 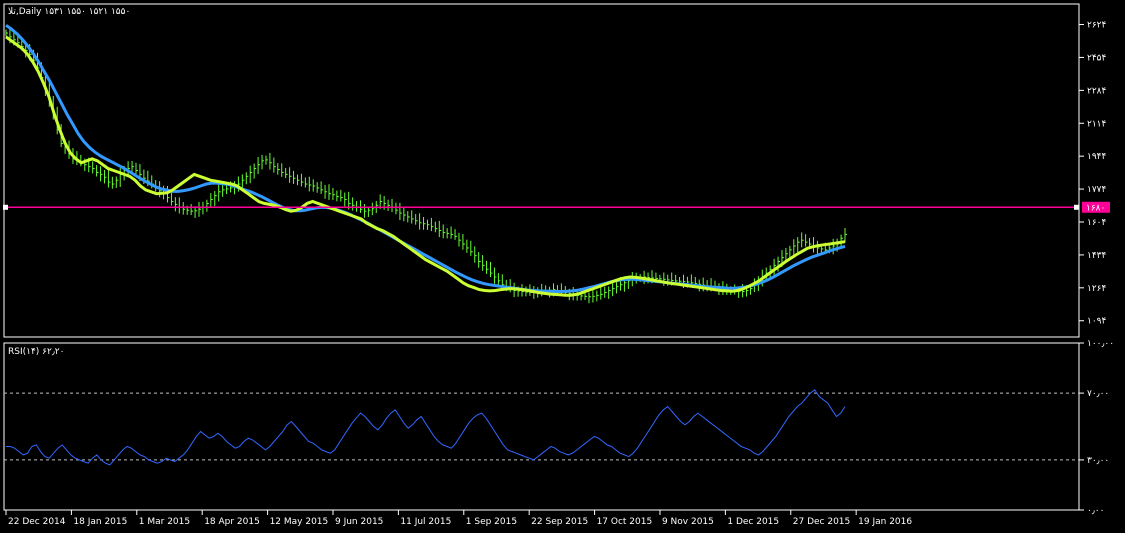 What do you see at coordinates (1097, 223) in the screenshot?
I see `price-tick-label: ۱۶۰۴` at bounding box center [1097, 223].